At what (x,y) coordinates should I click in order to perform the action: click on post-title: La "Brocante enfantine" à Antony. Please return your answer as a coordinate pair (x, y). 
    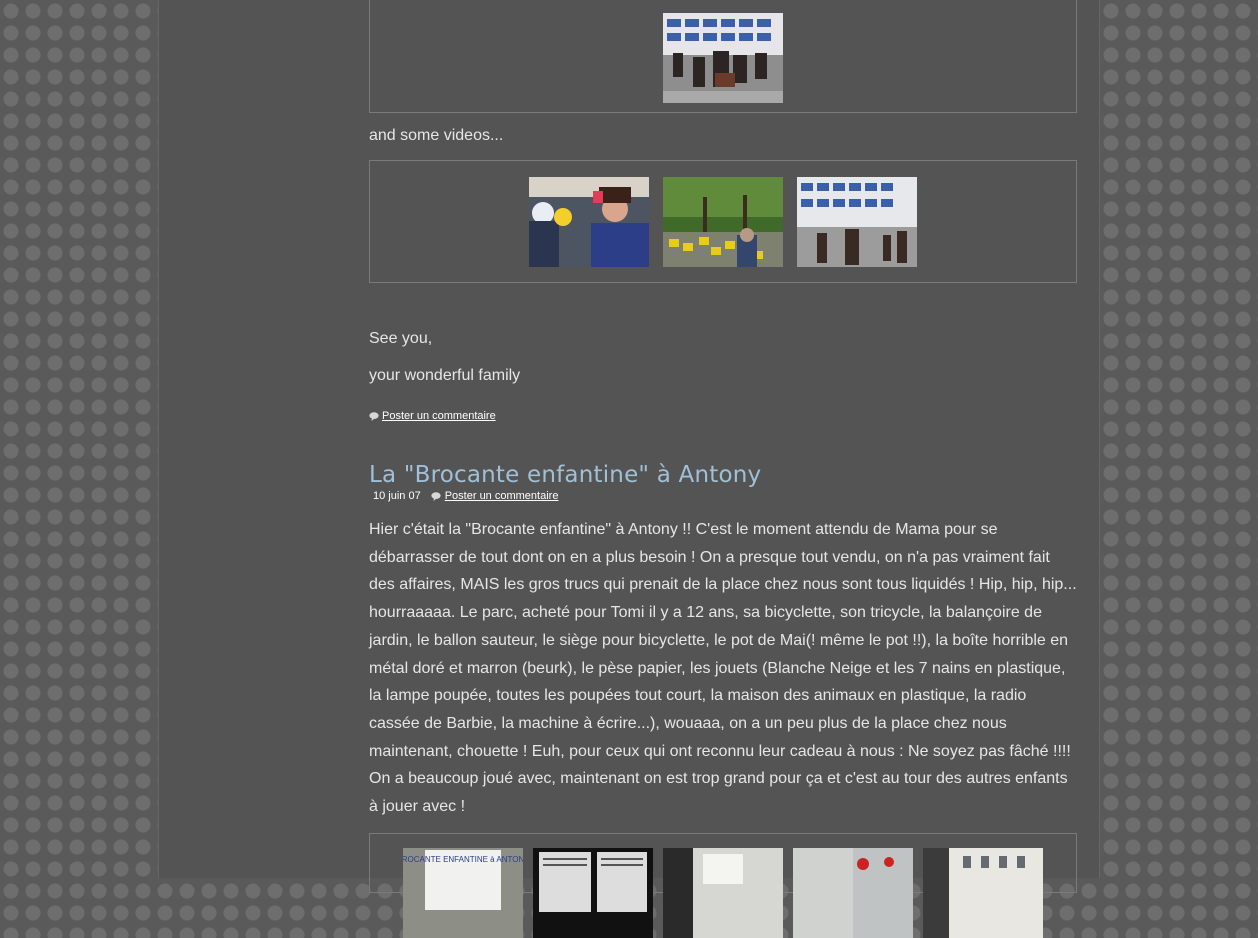
    Looking at the image, I should click on (565, 475).